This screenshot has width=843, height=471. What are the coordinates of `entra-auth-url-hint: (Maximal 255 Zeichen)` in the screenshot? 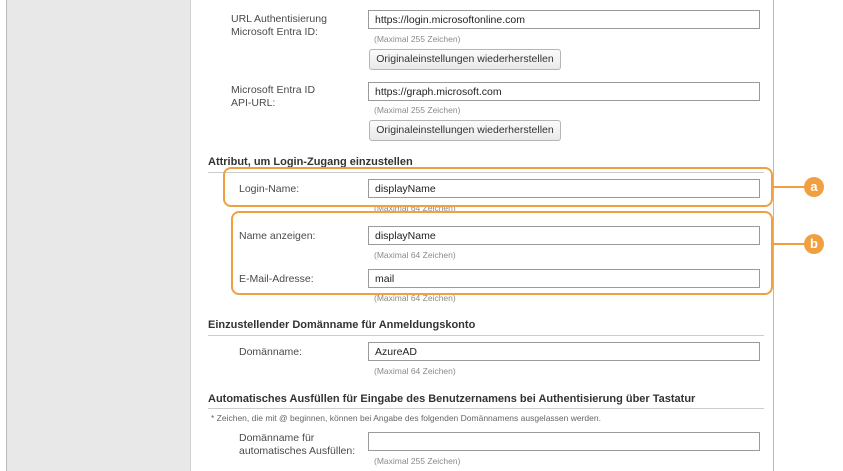 It's located at (417, 39).